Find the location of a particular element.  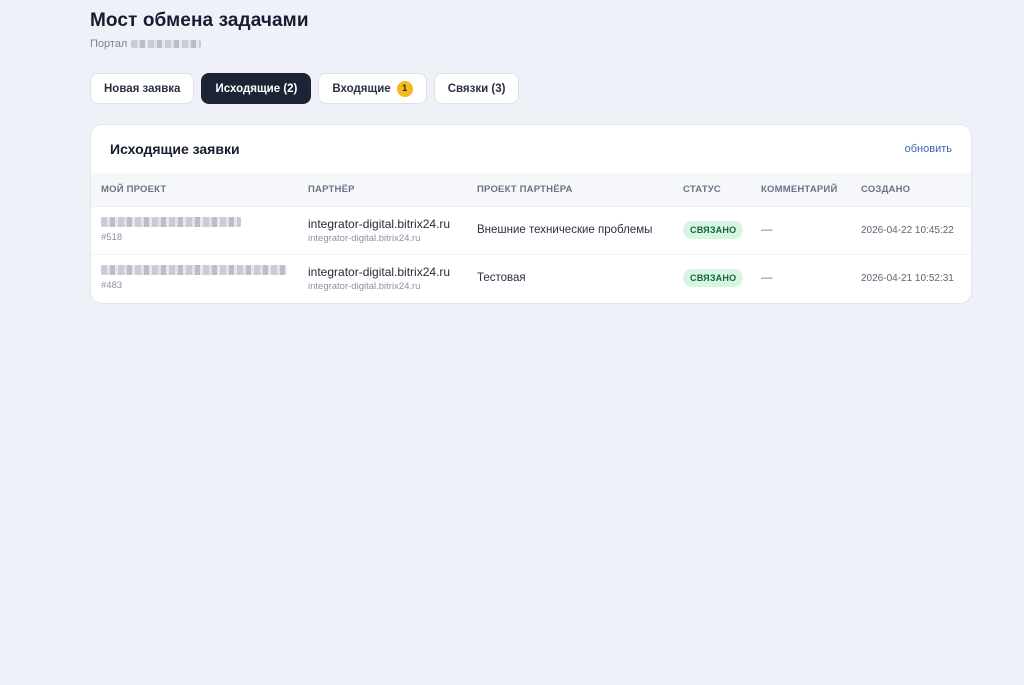

tab-label: Новая заявка is located at coordinates (142, 88).